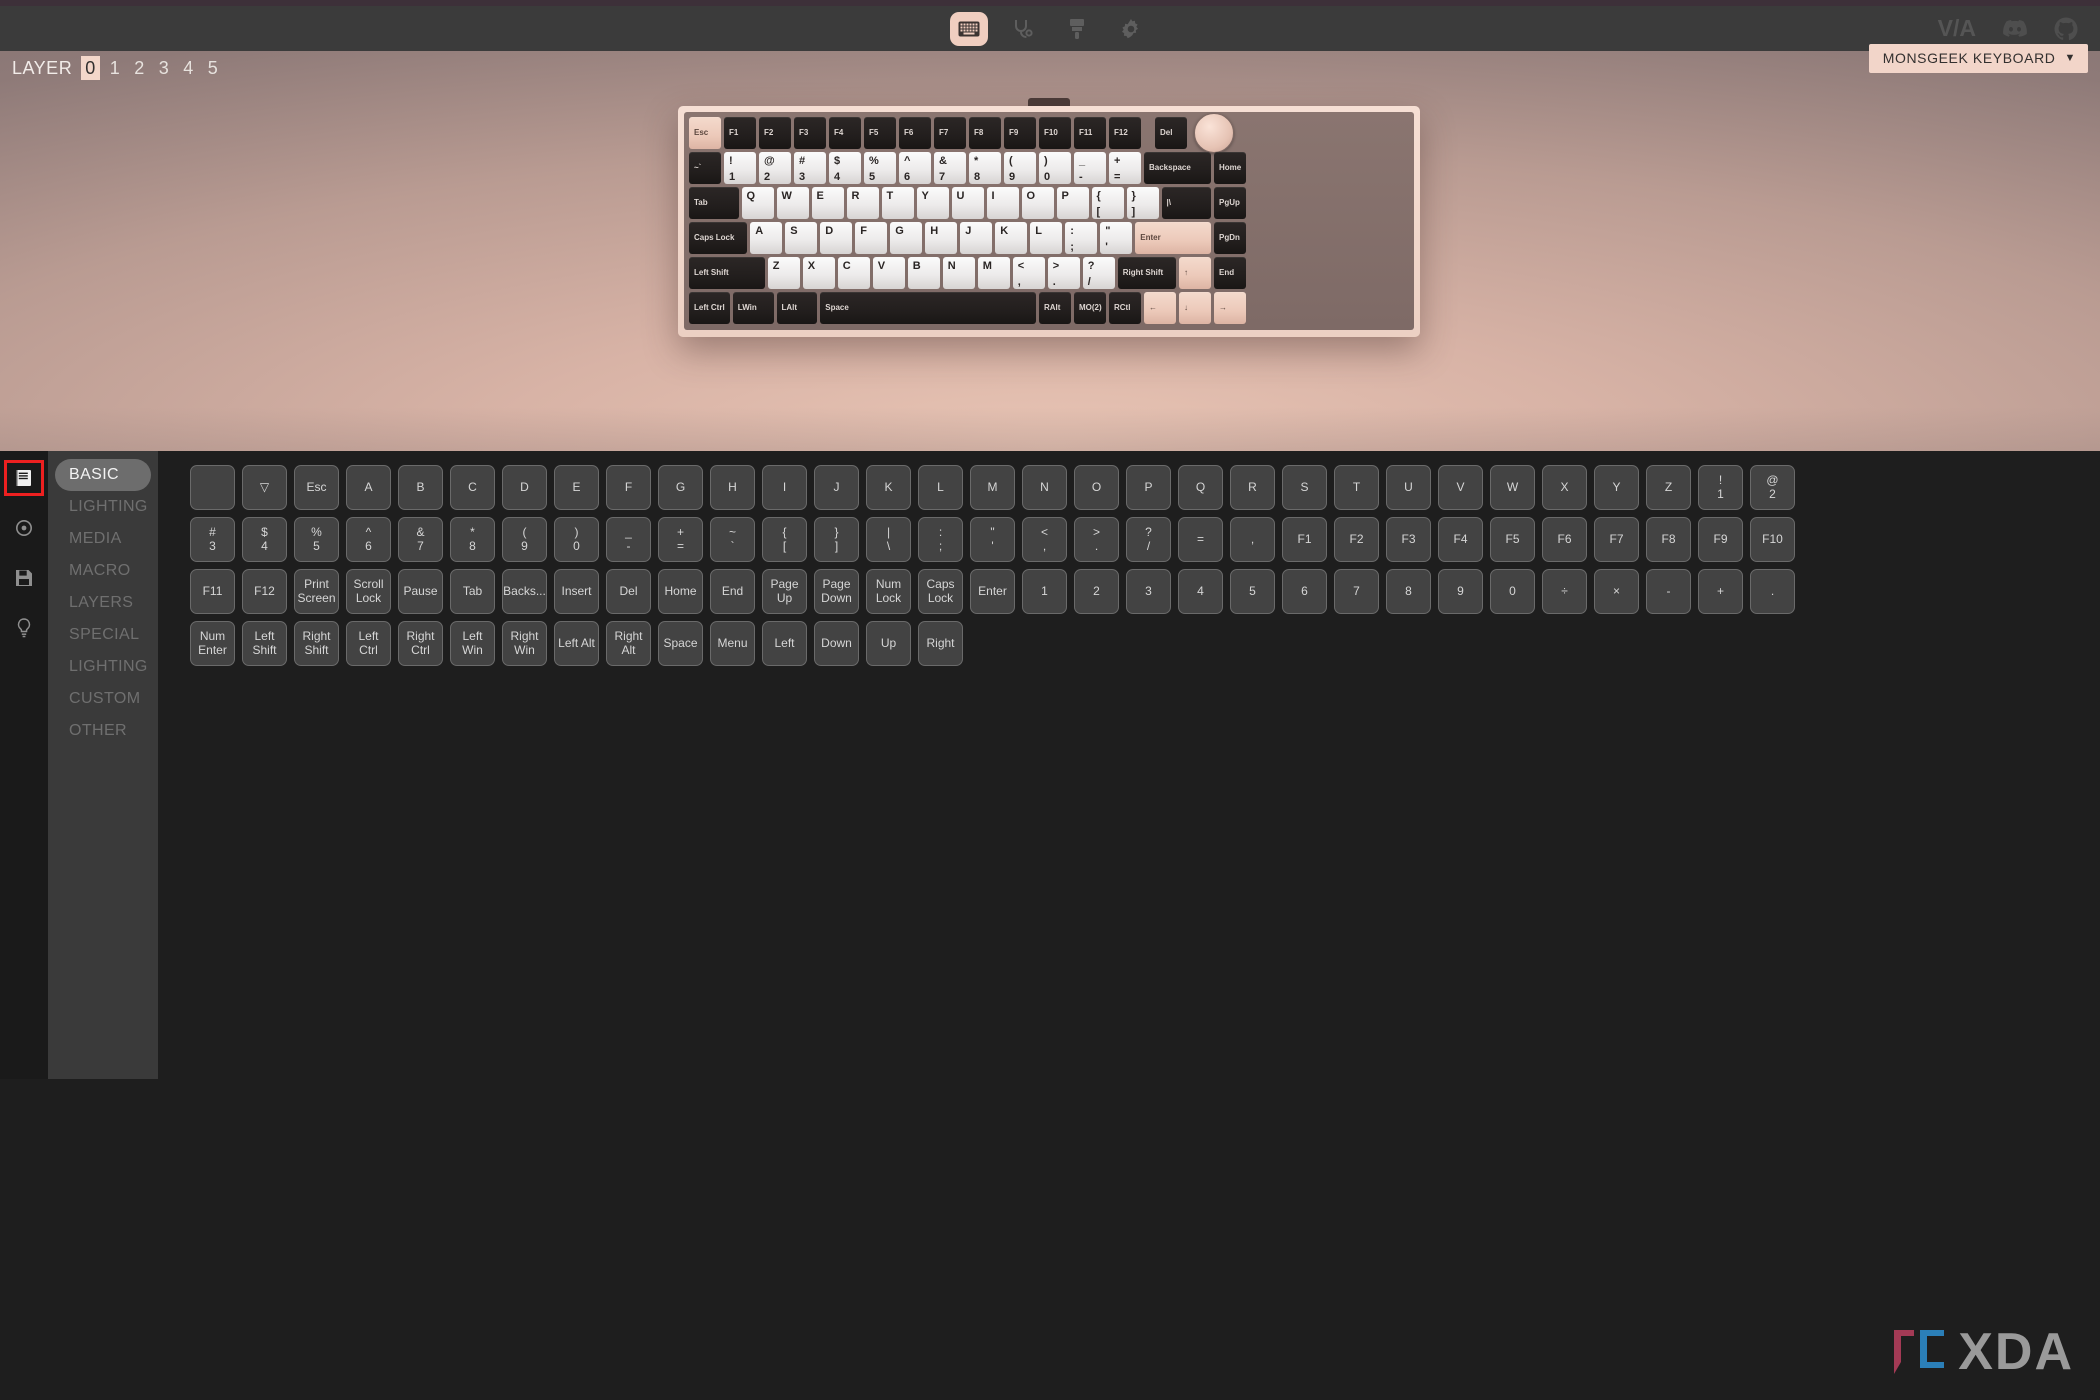  I want to click on keycode-button: T, so click(1356, 487).